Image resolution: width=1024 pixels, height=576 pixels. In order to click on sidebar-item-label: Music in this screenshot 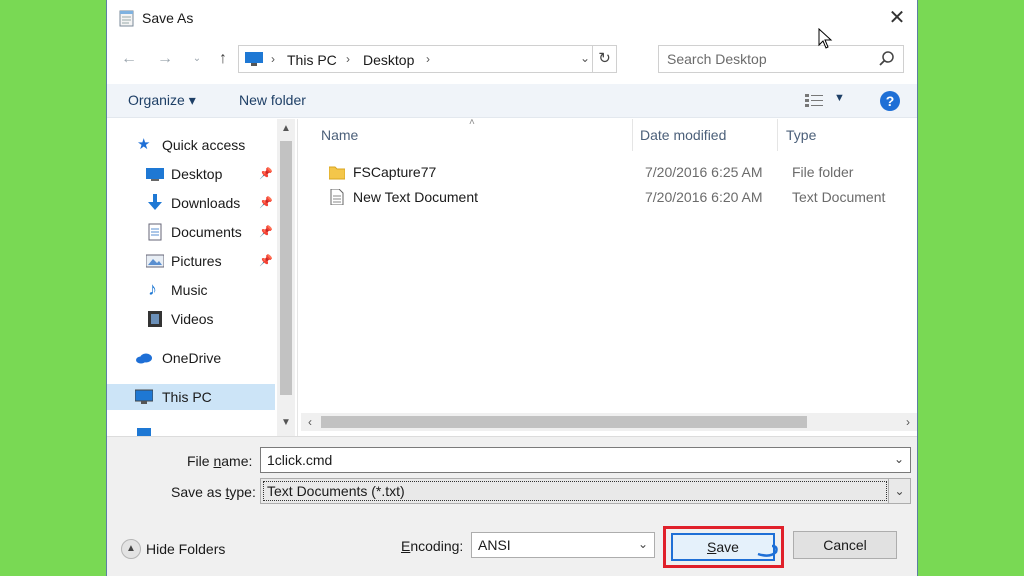, I will do `click(189, 290)`.